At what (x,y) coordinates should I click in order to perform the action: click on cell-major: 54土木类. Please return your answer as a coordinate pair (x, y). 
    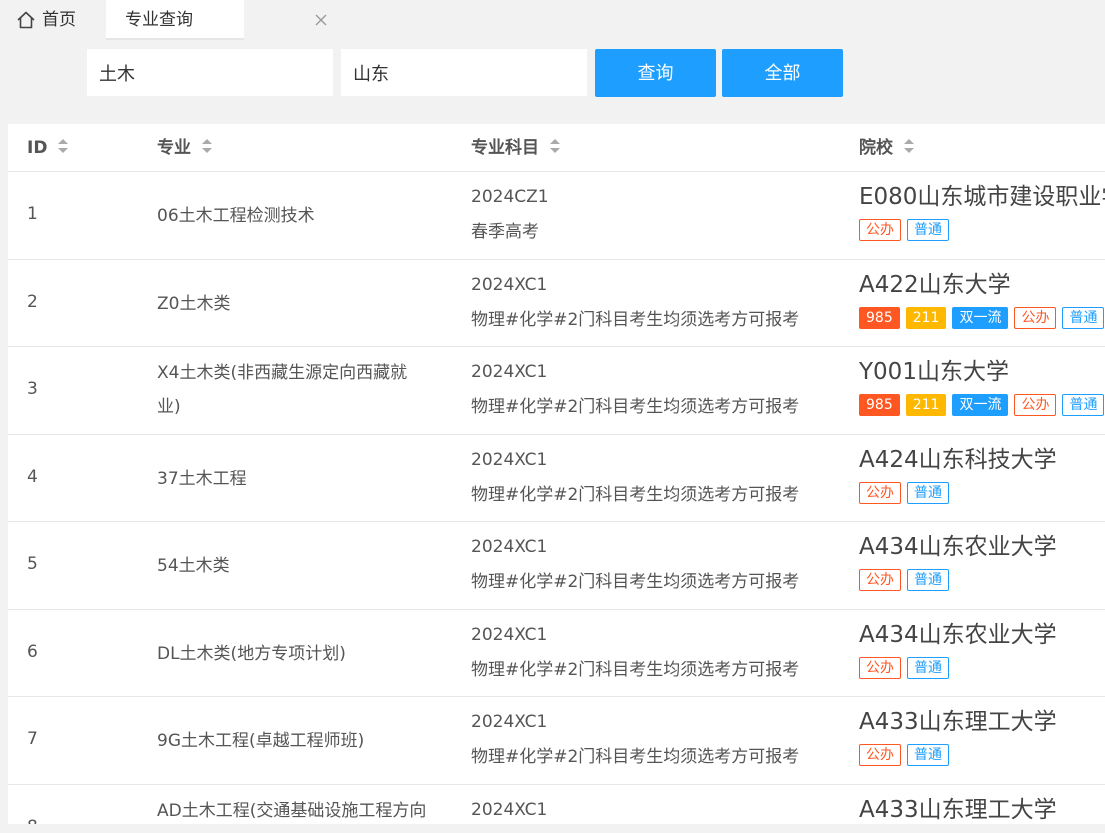
    Looking at the image, I should click on (193, 566).